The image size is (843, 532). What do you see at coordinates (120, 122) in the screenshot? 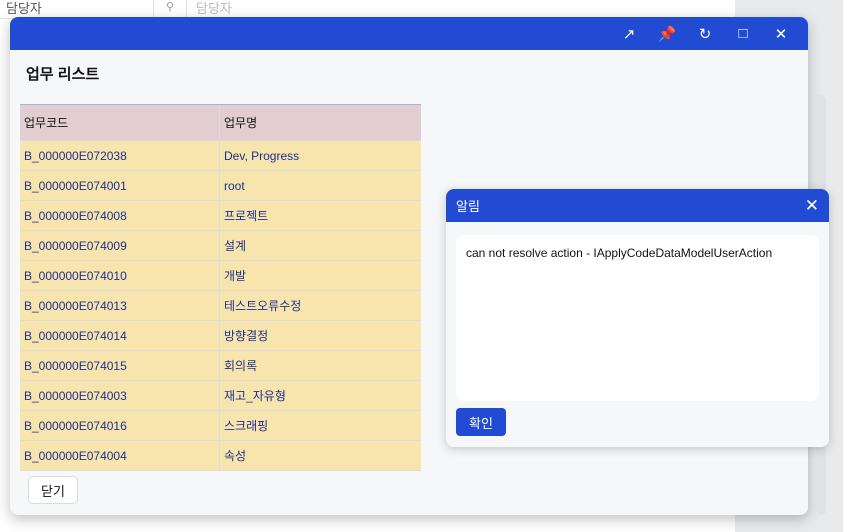
I see `column-header-code: 업무코드` at bounding box center [120, 122].